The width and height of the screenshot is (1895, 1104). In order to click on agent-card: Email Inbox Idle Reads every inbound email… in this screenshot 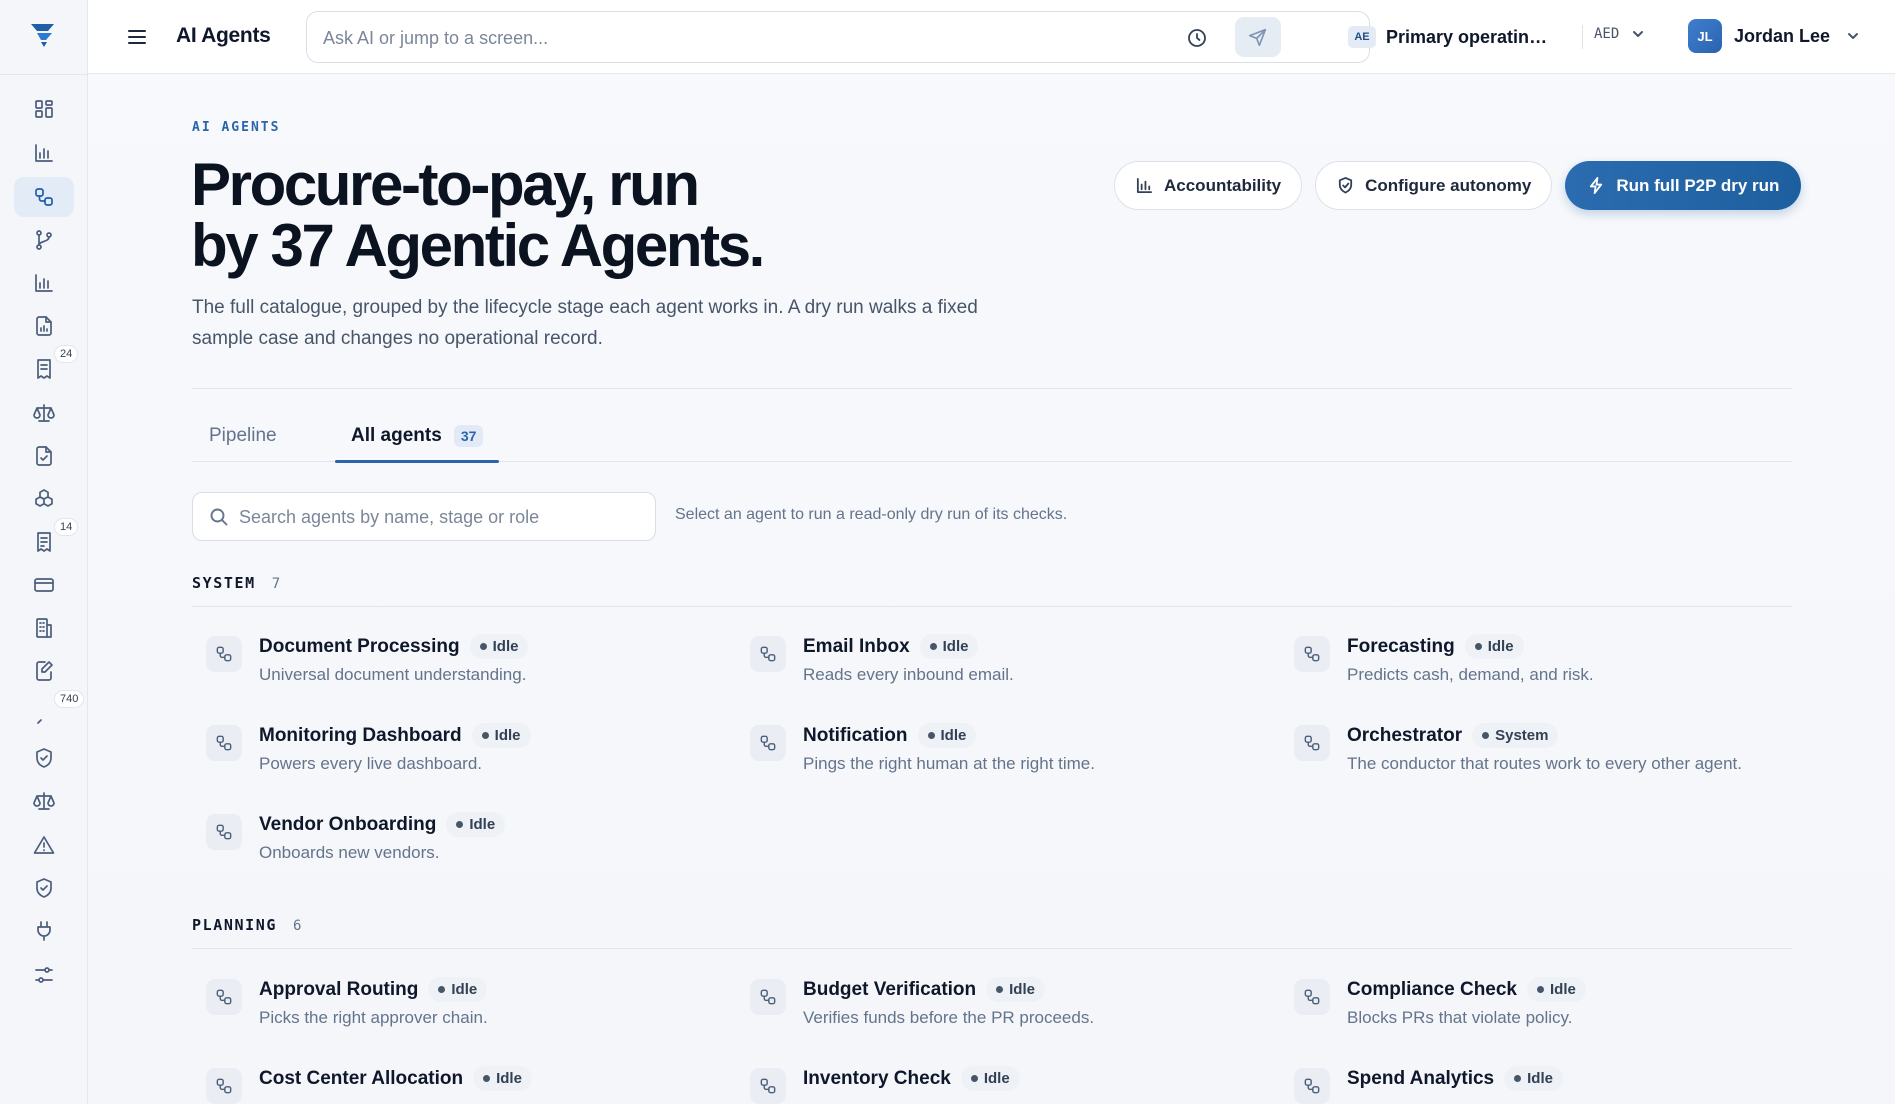, I will do `click(1010, 669)`.